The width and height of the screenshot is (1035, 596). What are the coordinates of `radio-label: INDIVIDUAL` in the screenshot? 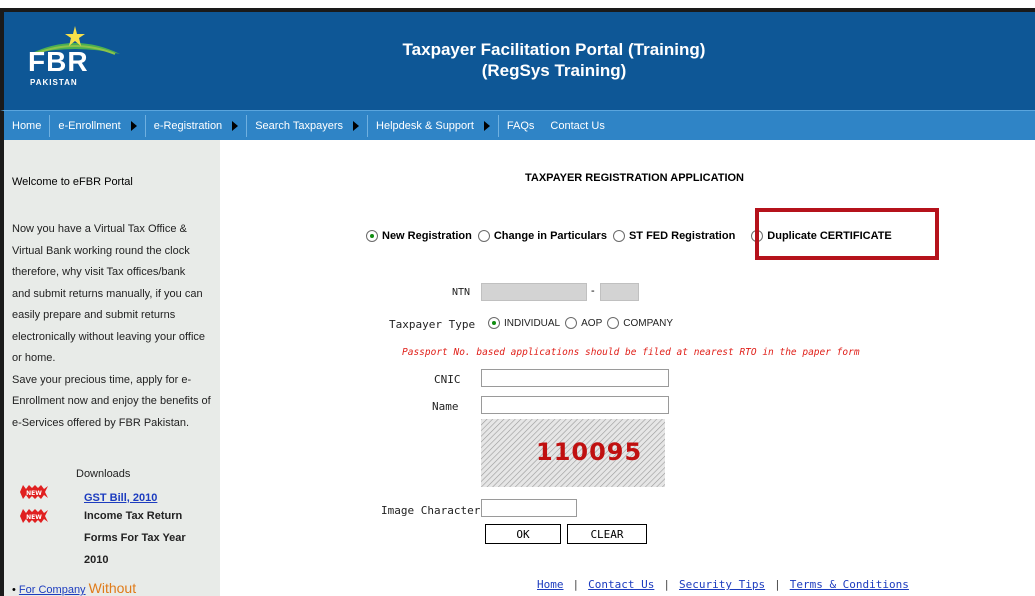 It's located at (532, 323).